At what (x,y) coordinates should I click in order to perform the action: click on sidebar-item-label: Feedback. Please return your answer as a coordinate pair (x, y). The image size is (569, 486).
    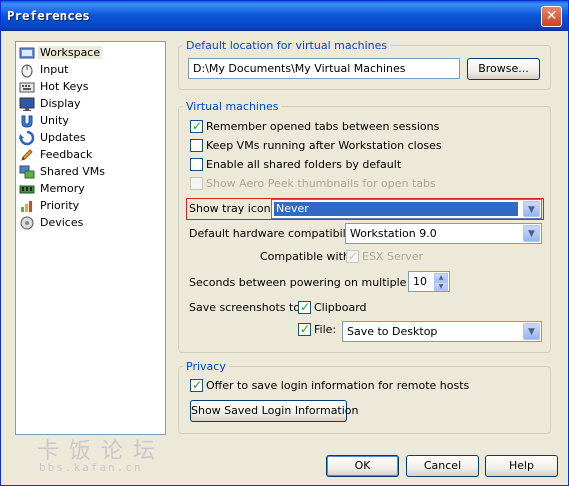
    Looking at the image, I should click on (66, 154).